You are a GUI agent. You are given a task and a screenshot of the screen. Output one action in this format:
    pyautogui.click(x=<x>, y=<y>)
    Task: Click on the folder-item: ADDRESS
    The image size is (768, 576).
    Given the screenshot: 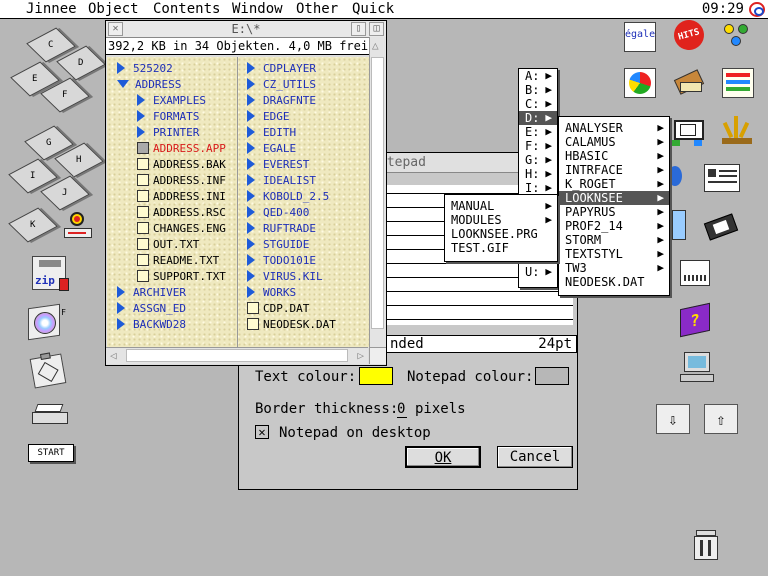 What is the action you would take?
    pyautogui.click(x=149, y=85)
    